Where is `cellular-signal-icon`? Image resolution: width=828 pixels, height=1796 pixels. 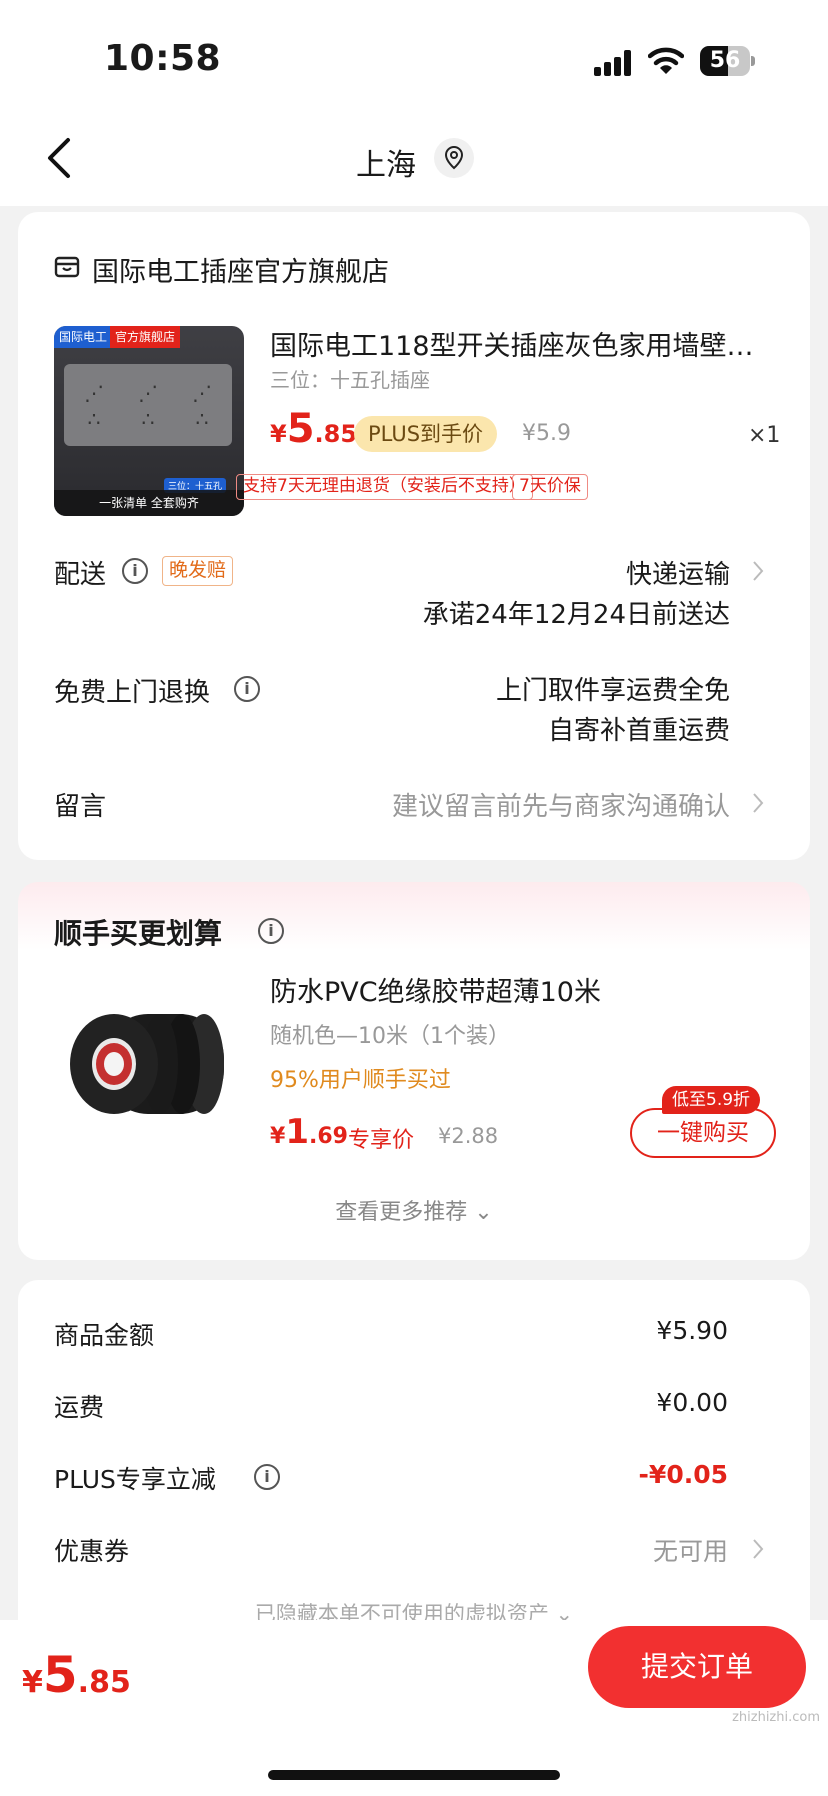
cellular-signal-icon is located at coordinates (614, 63).